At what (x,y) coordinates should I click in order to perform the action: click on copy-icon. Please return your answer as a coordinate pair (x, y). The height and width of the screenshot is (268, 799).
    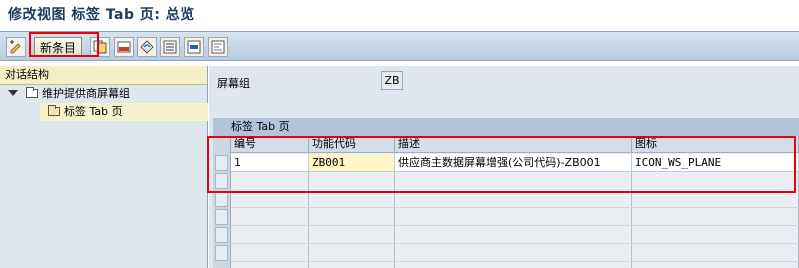
    Looking at the image, I should click on (100, 47).